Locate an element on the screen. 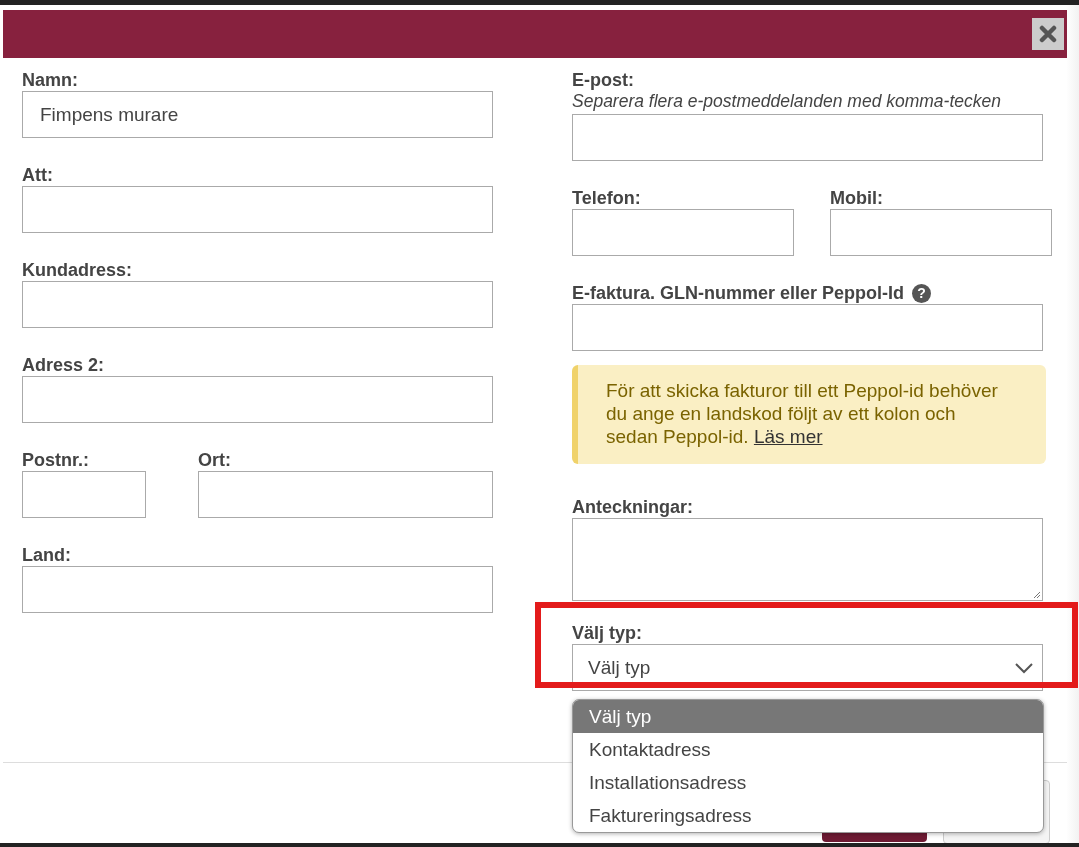 The image size is (1079, 847). notice-text: För att skicka fakturor till ett Peppol-id behöver du ange en landskod följt av ett kolon och sedan Peppol-id. Läs mer is located at coordinates (802, 413).